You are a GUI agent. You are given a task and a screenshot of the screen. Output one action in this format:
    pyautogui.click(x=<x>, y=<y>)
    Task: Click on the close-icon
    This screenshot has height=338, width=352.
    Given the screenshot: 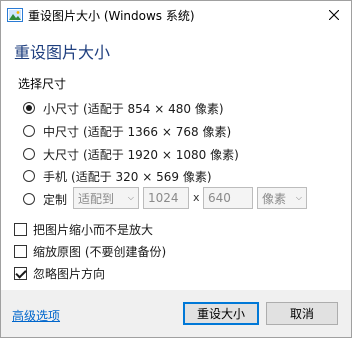 What is the action you would take?
    pyautogui.click(x=334, y=15)
    